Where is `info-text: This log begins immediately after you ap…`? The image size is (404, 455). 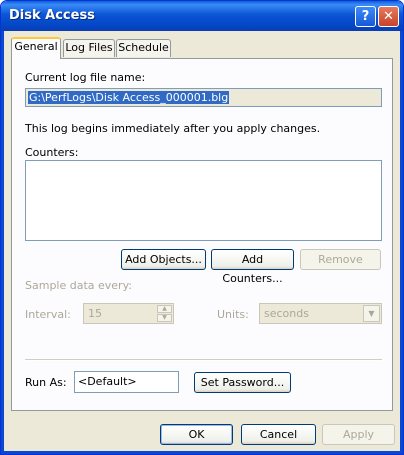 info-text: This log begins immediately after you ap… is located at coordinates (173, 128).